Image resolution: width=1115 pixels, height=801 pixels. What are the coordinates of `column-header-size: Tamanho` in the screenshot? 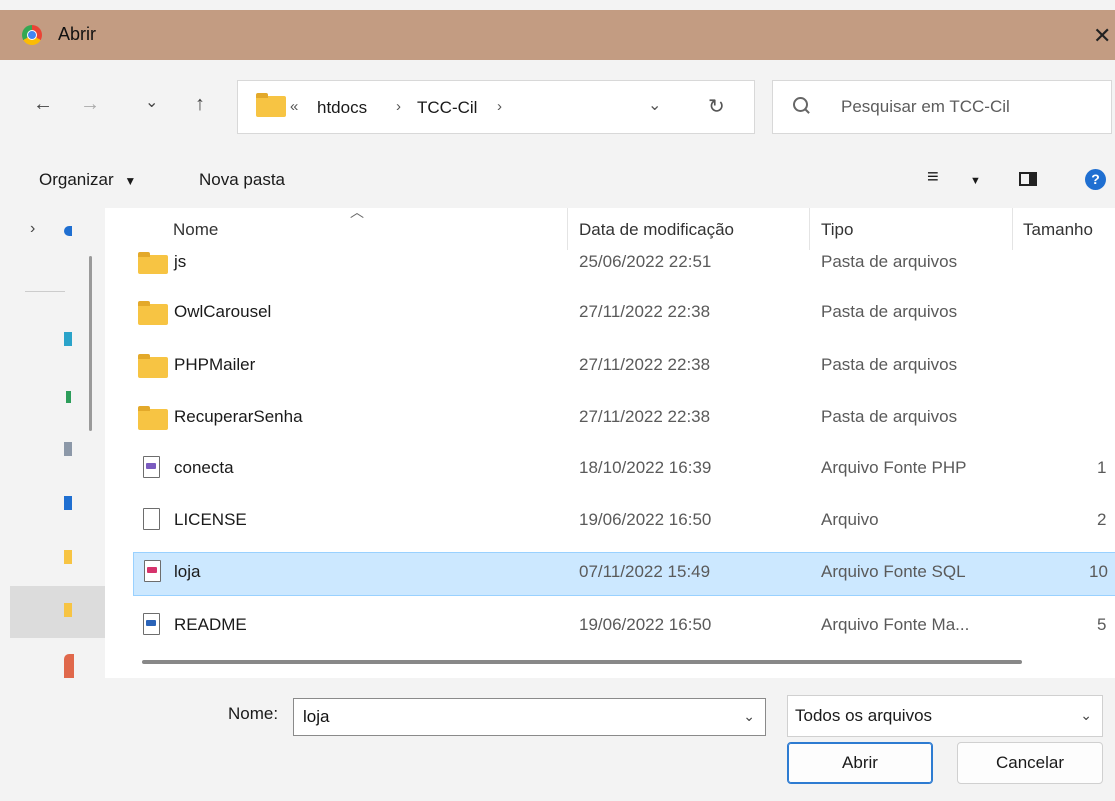 It's located at (1058, 230).